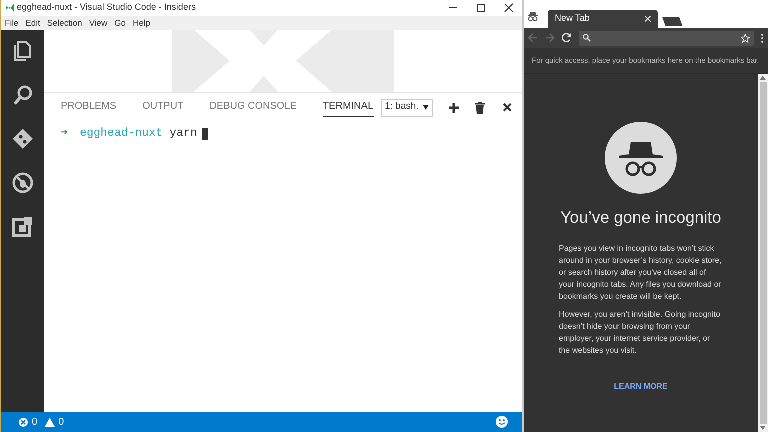  What do you see at coordinates (61, 422) in the screenshot?
I see `warning-count: 0` at bounding box center [61, 422].